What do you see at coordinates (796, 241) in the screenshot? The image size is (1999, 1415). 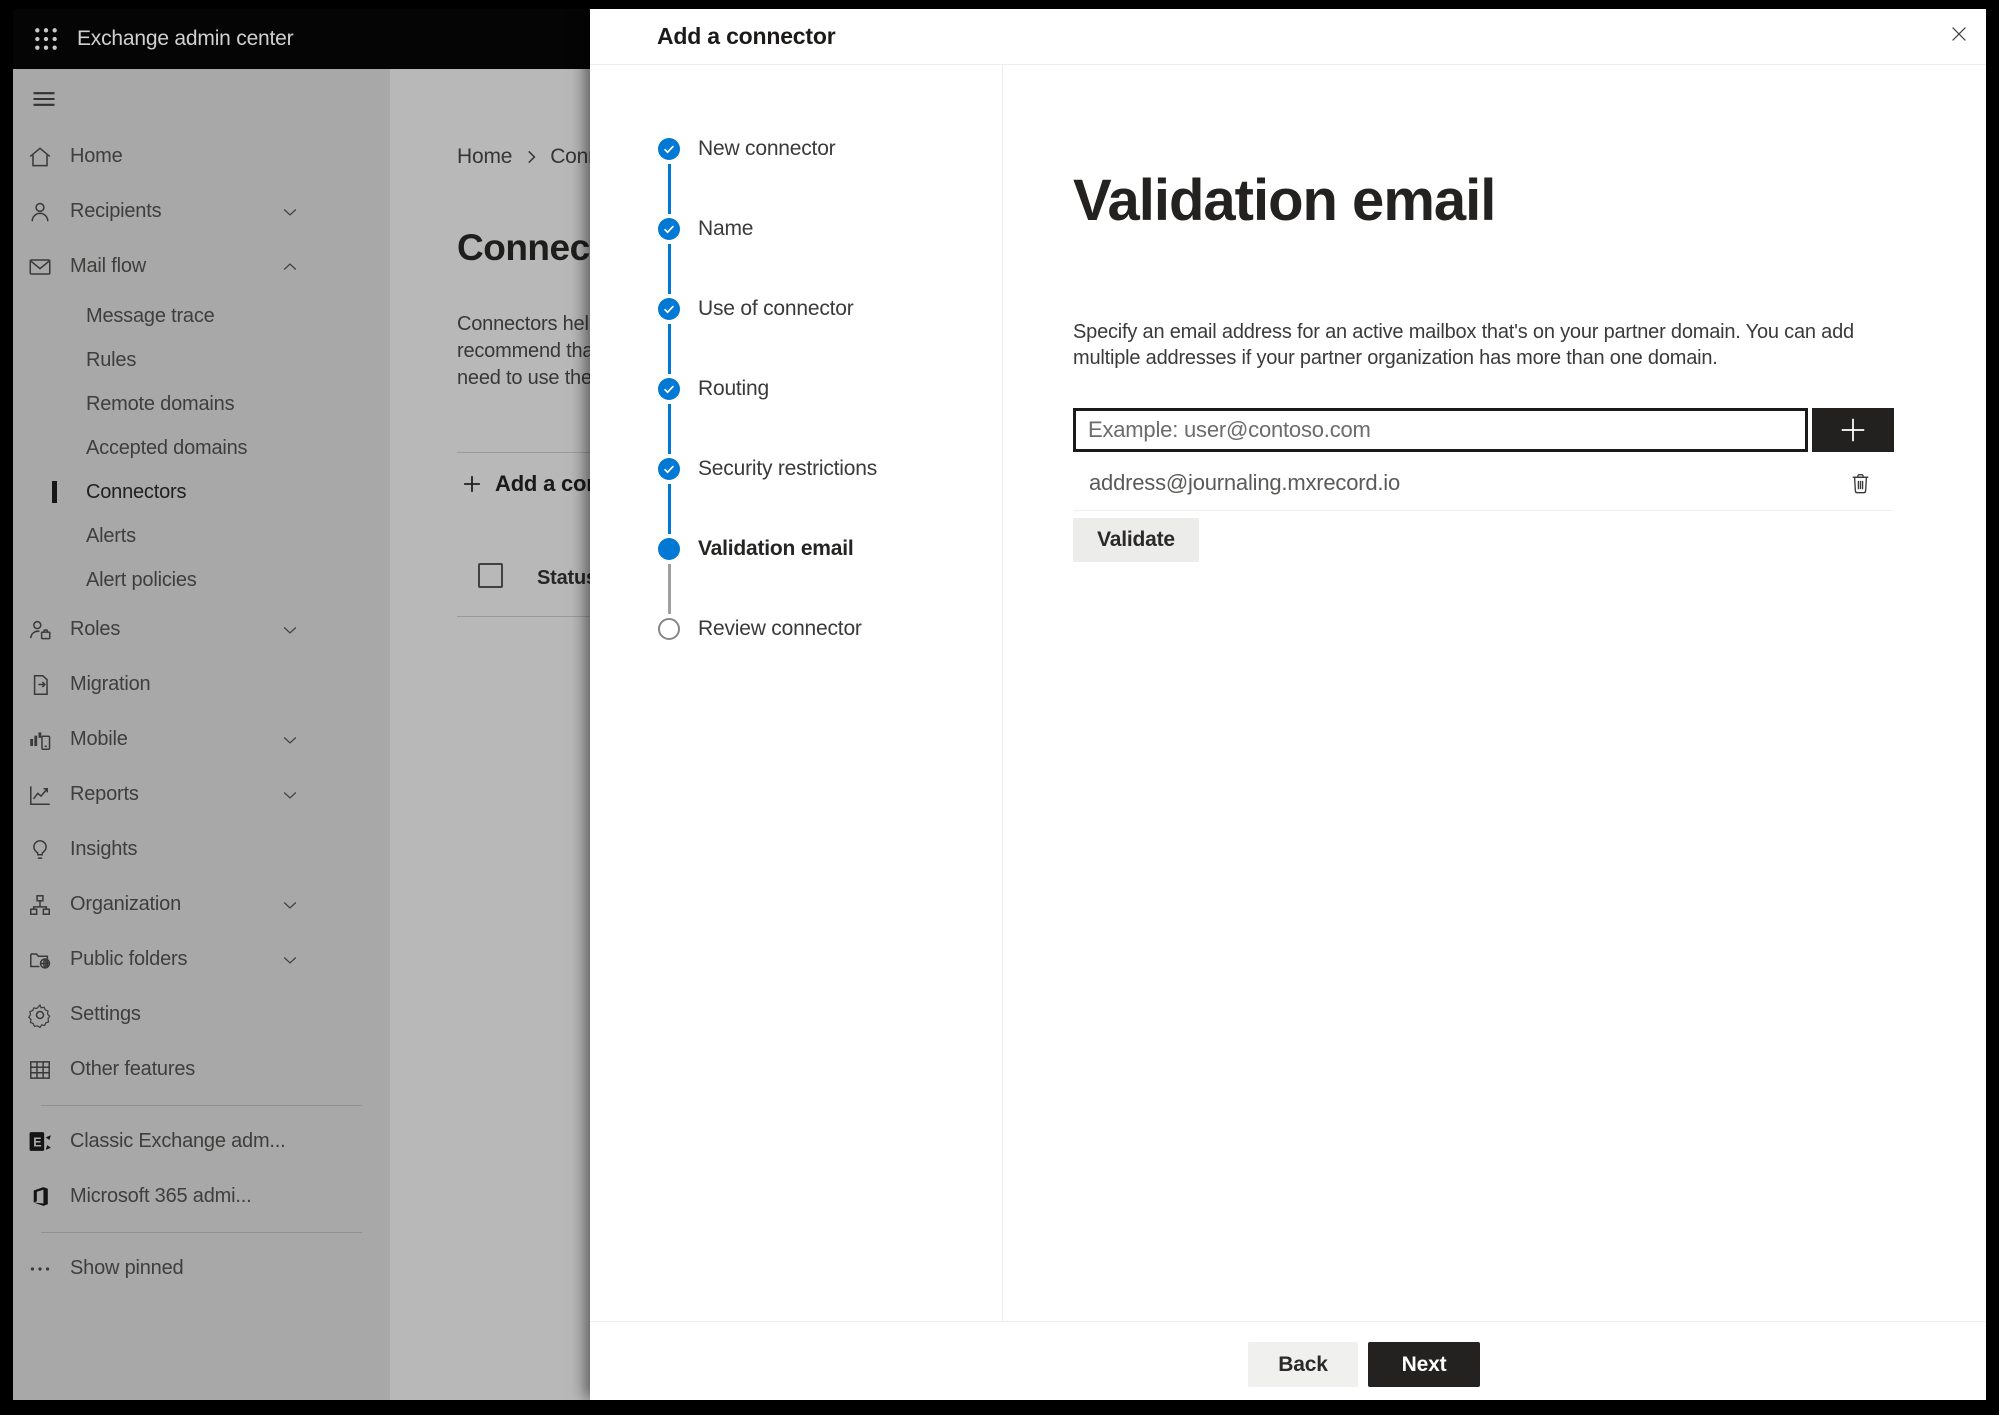 I see `wizard-step-name: Name` at bounding box center [796, 241].